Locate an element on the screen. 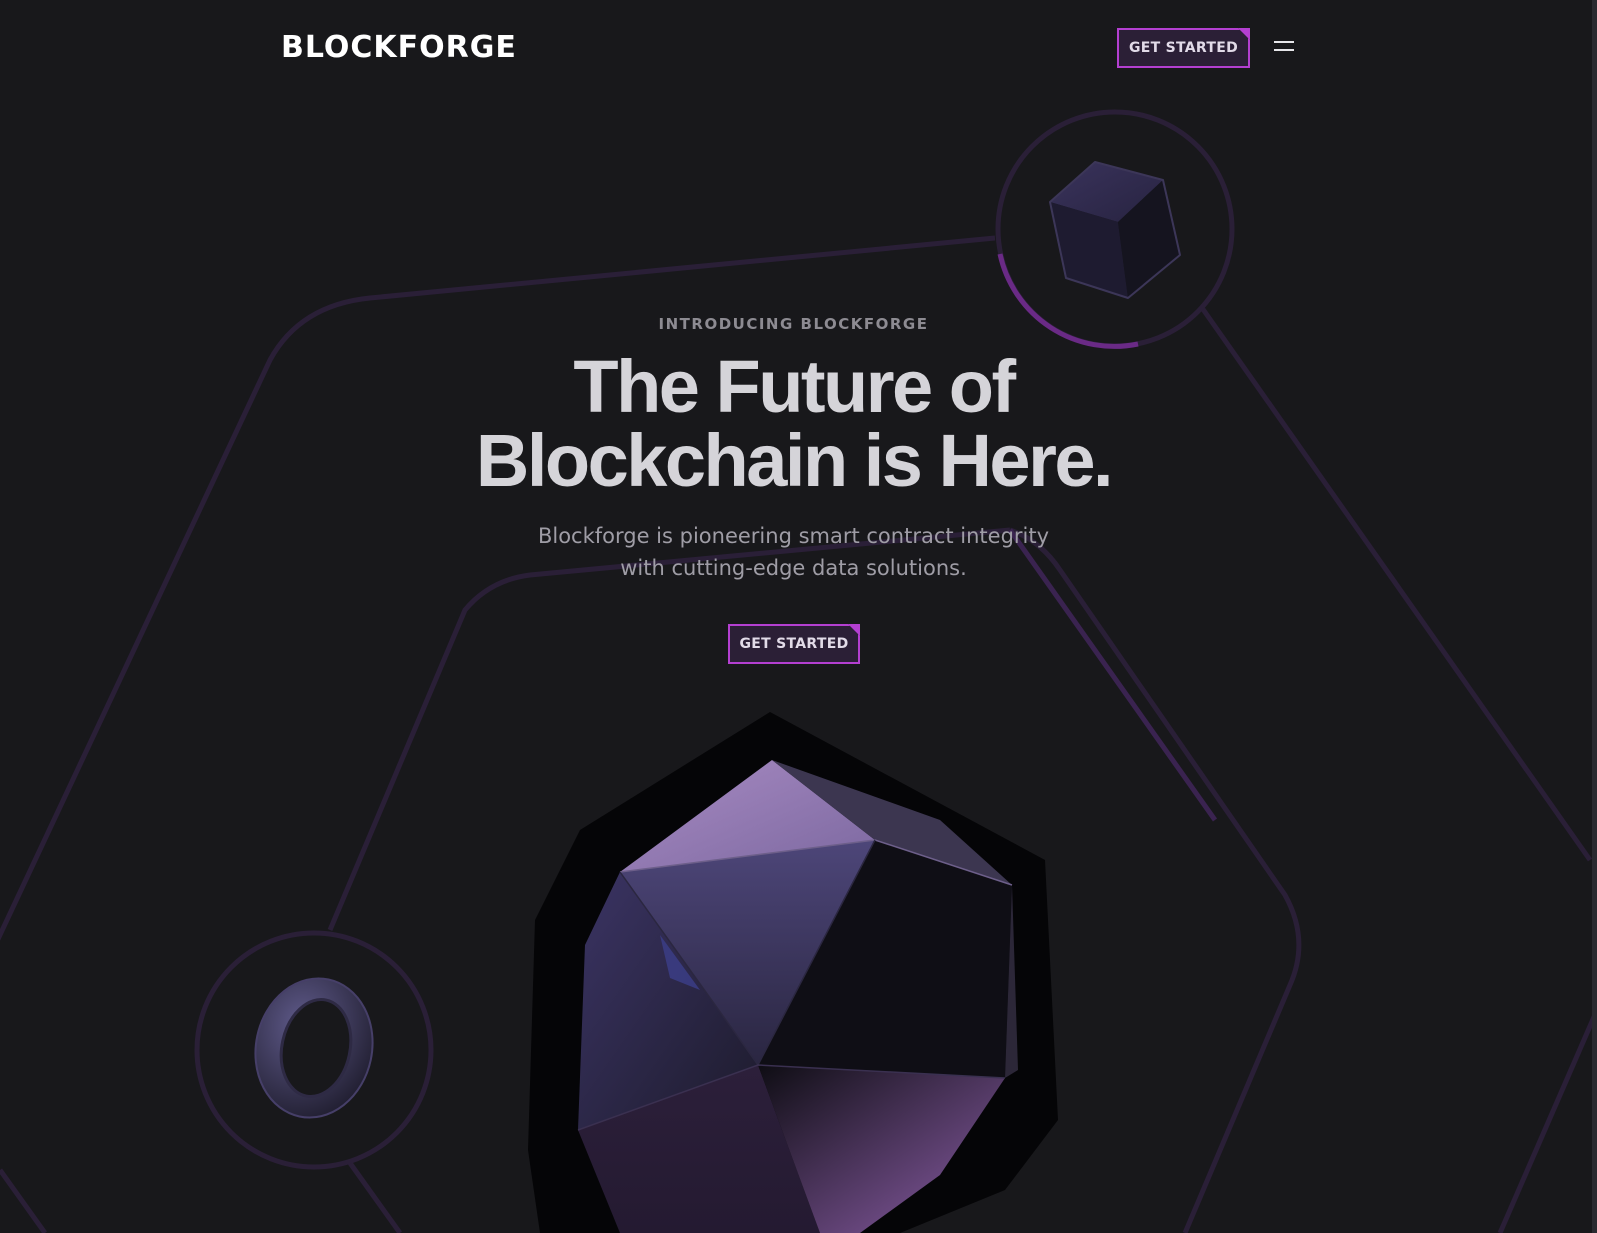 The width and height of the screenshot is (1597, 1233). page-scrollbar is located at coordinates (1594, 616).